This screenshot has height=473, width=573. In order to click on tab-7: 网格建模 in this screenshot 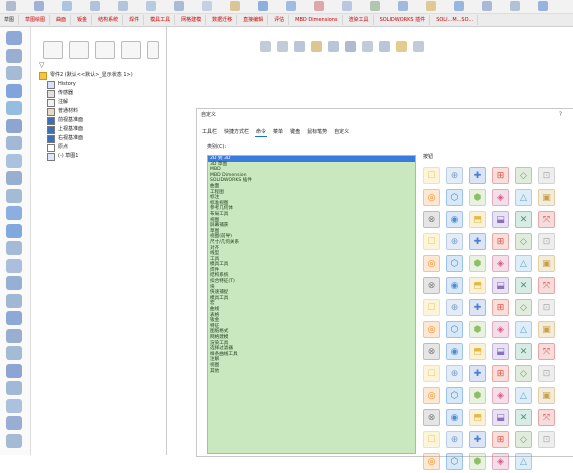, I will do `click(192, 20)`.